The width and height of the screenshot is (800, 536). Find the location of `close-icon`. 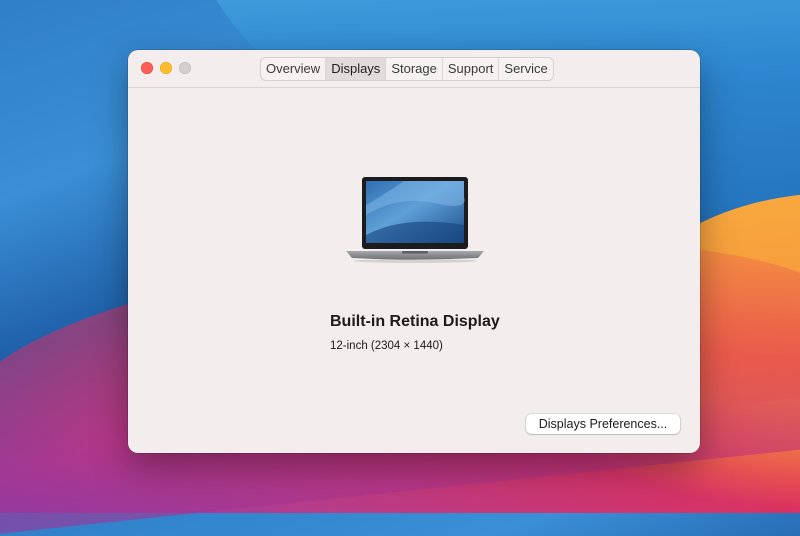

close-icon is located at coordinates (147, 68).